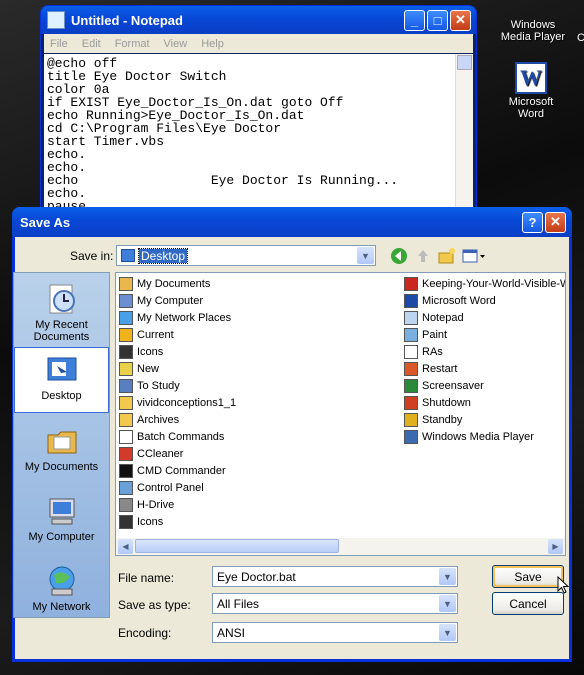 The image size is (584, 675). I want to click on media-player-icon, so click(411, 436).